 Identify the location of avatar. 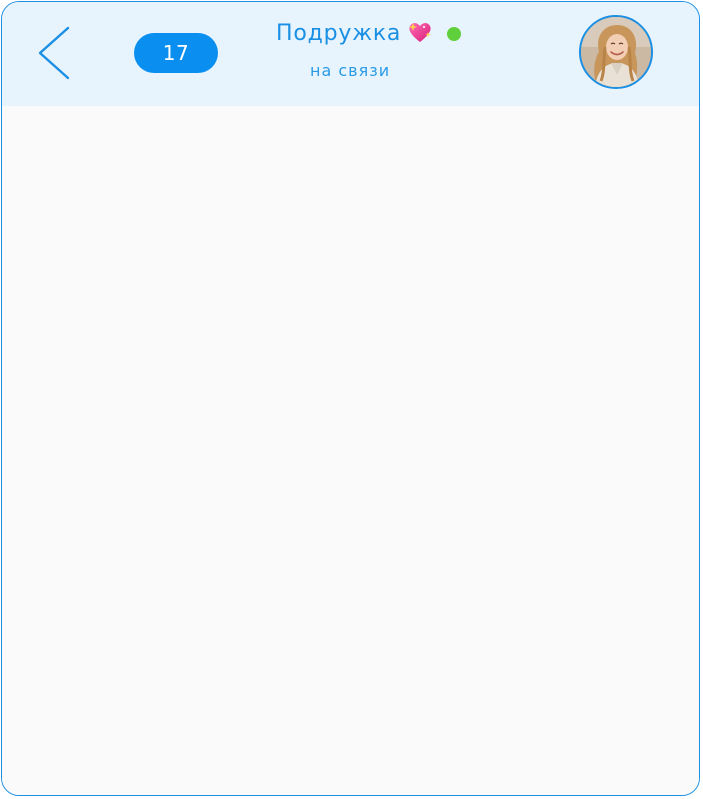
(616, 52).